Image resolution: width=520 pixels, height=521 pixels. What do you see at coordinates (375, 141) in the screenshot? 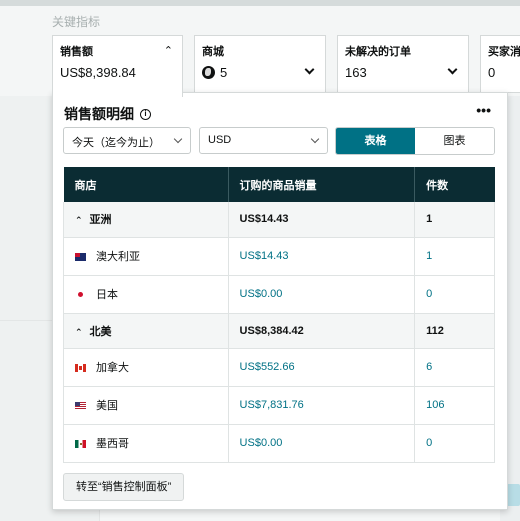
I see `table-view-button: 表格` at bounding box center [375, 141].